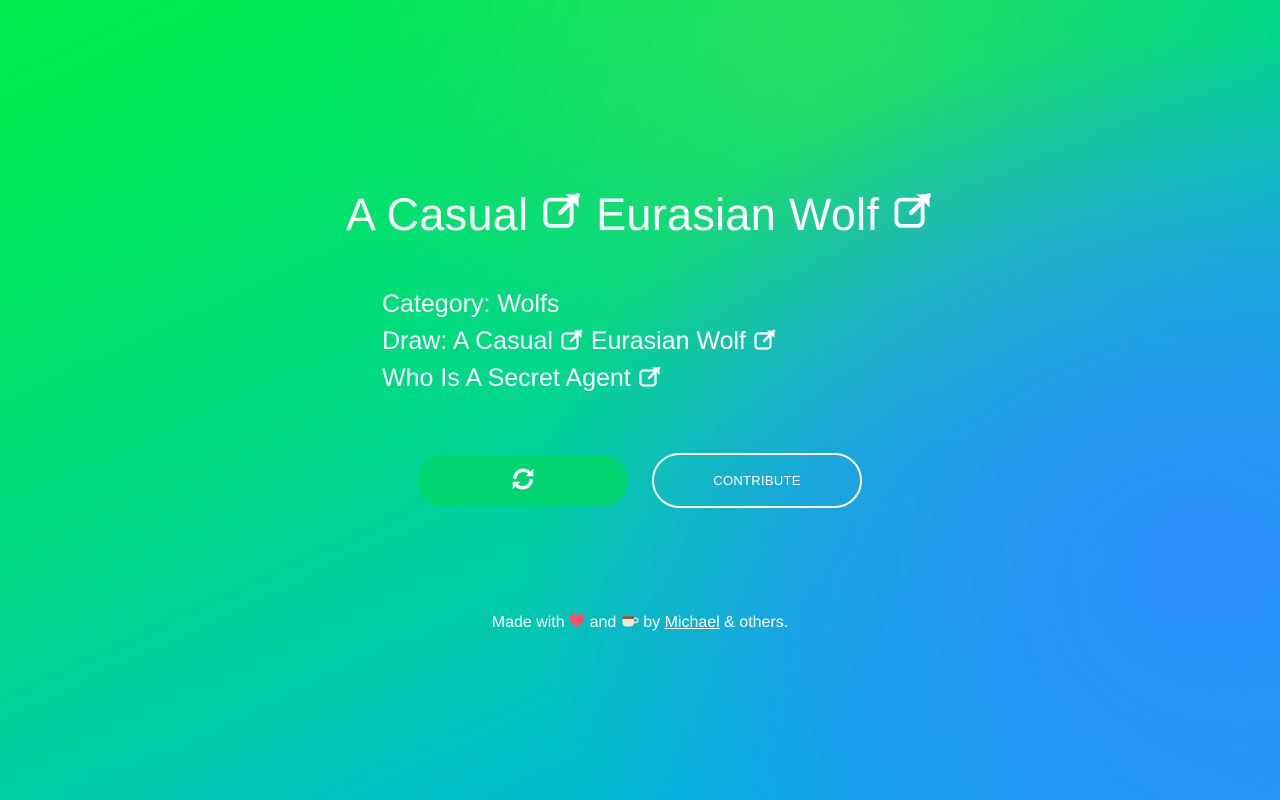 The width and height of the screenshot is (1280, 800). I want to click on who-row: Who Is A Secret Agent, so click(579, 378).